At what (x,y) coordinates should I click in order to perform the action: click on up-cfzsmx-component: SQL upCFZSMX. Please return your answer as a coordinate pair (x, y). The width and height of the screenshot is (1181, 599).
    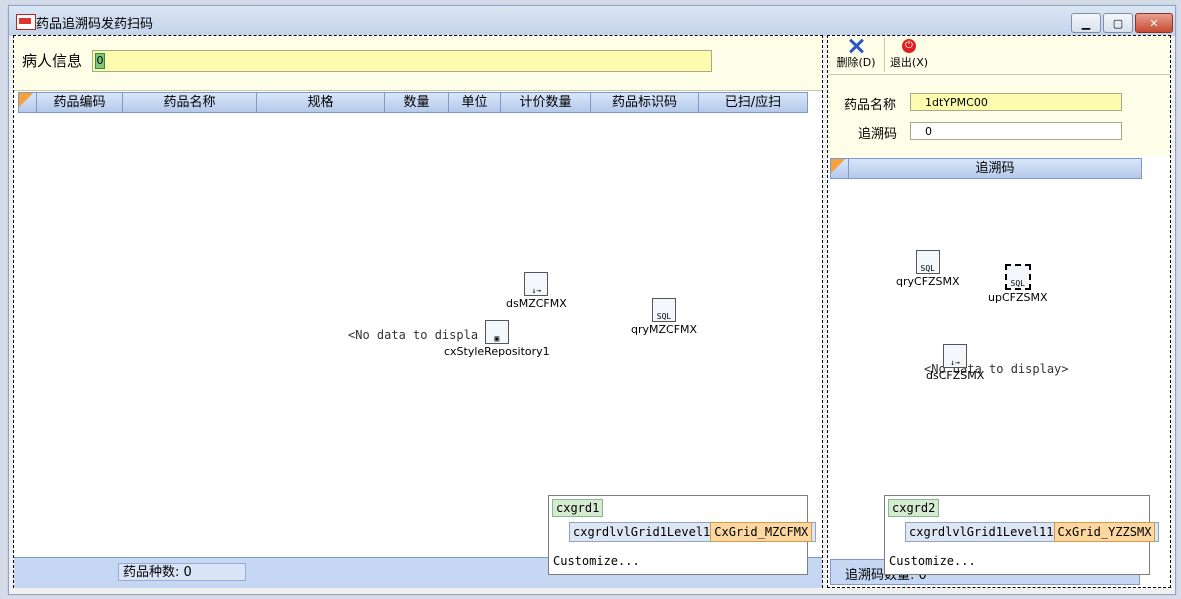
    Looking at the image, I should click on (1018, 284).